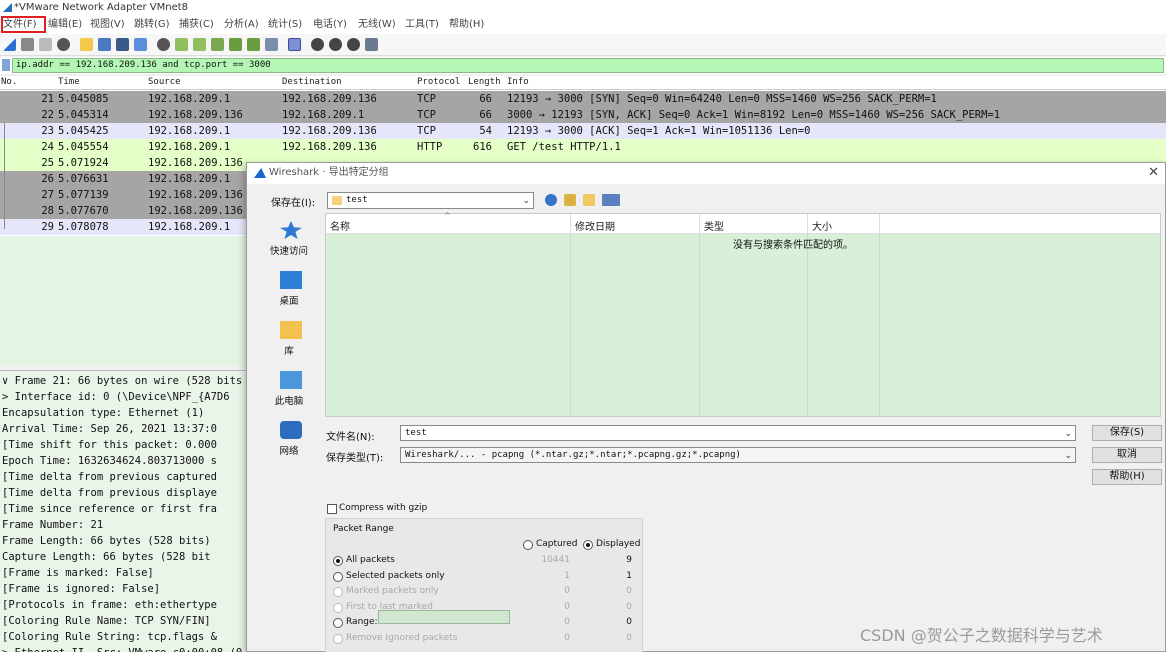 This screenshot has height=652, width=1166. What do you see at coordinates (122, 44) in the screenshot?
I see `close-file-icon` at bounding box center [122, 44].